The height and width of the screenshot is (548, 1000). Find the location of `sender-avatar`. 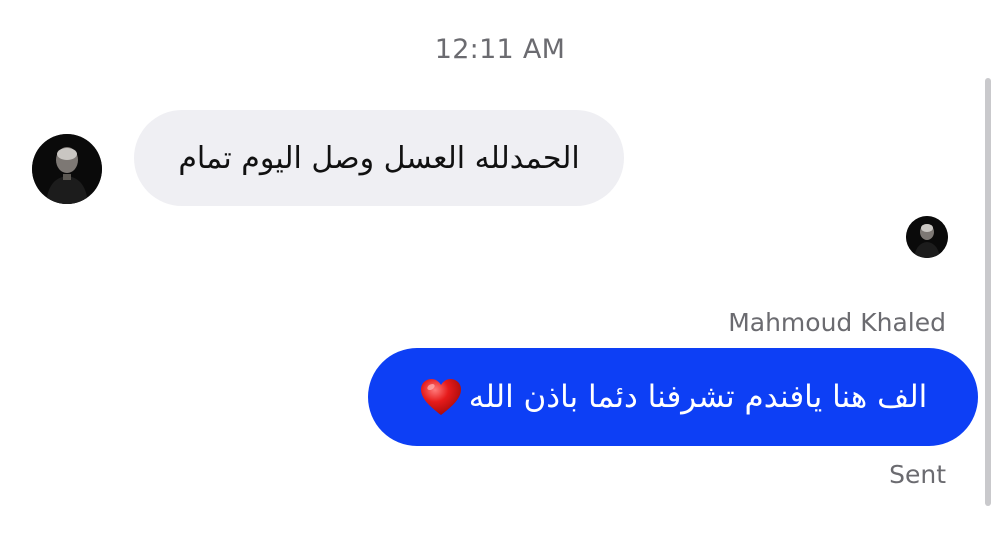

sender-avatar is located at coordinates (67, 169).